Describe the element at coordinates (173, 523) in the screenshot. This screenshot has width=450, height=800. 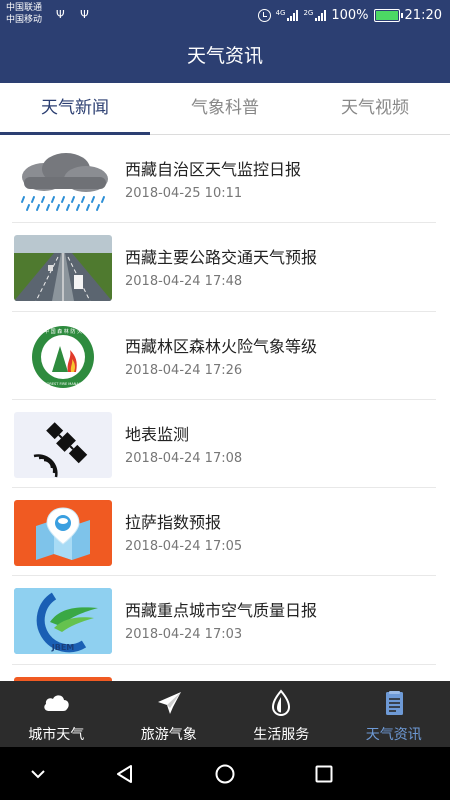
I see `news-title: 拉萨指数预报` at that location.